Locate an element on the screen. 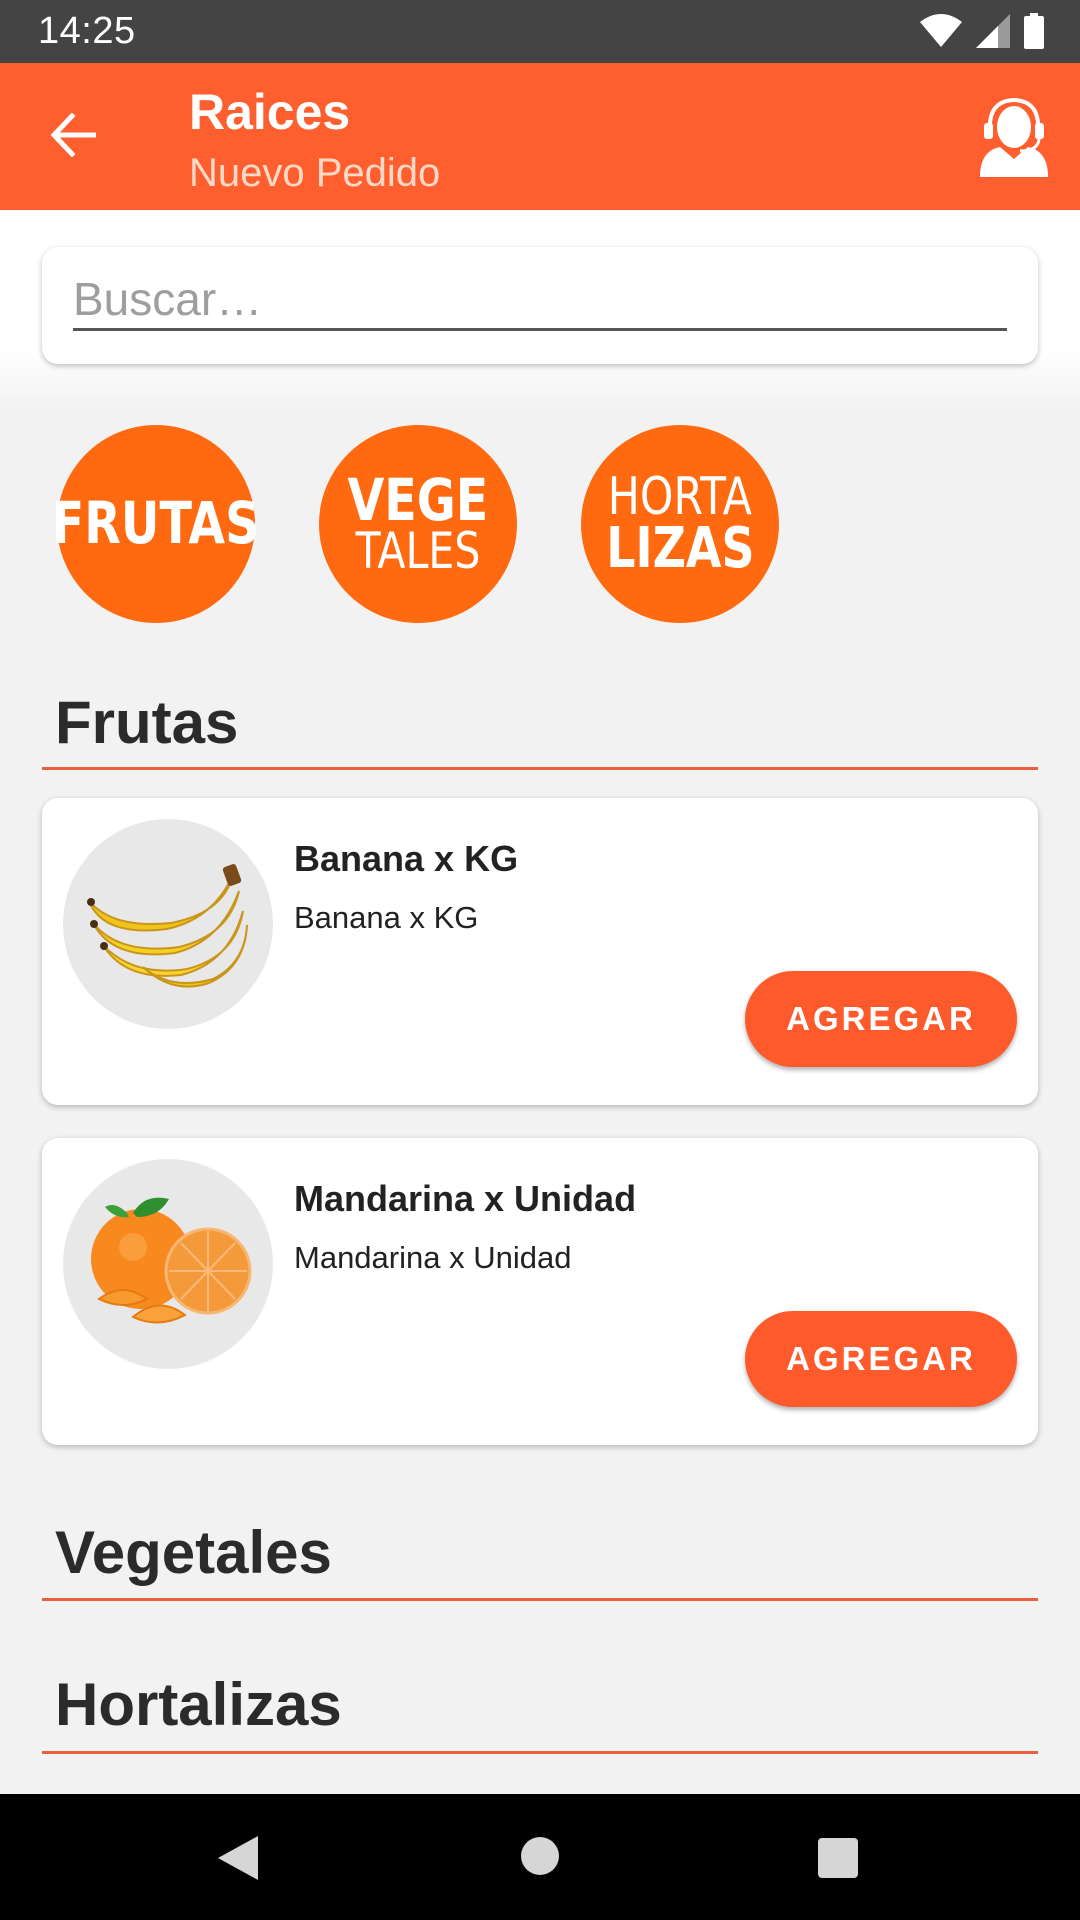 Image resolution: width=1080 pixels, height=1920 pixels. support-agent-icon is located at coordinates (1014, 137).